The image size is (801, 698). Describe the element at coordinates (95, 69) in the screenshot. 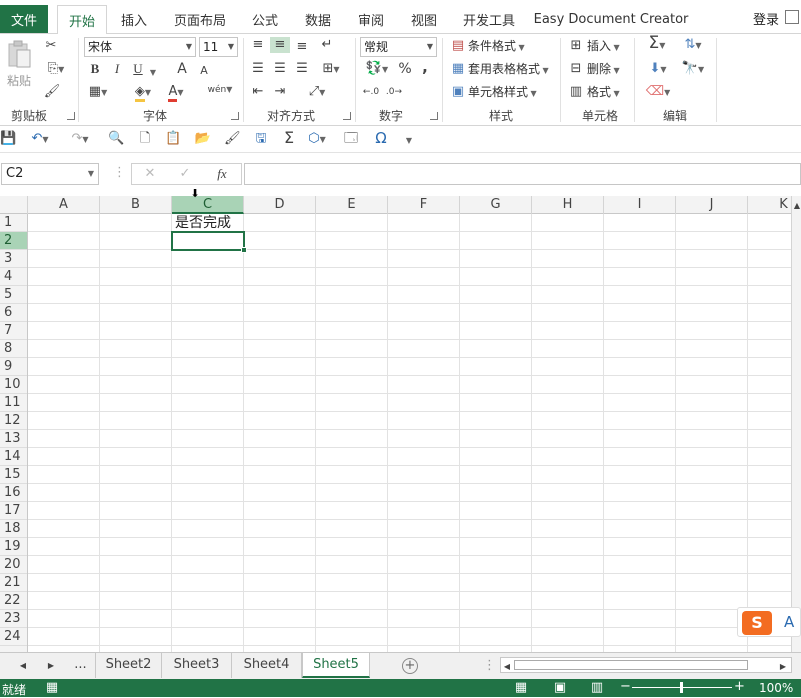

I see `bold-button: B` at that location.